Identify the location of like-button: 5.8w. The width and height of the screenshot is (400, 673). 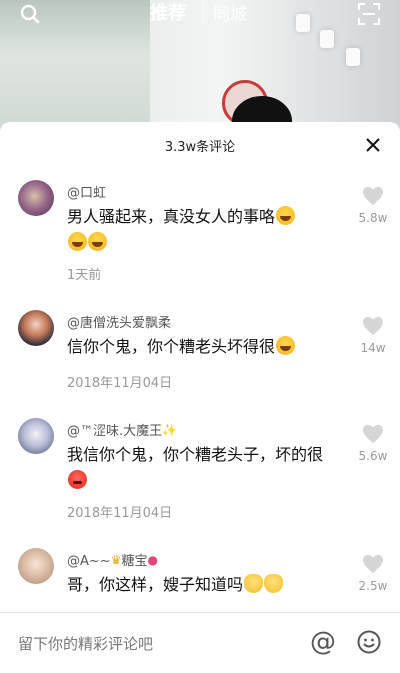
(373, 205).